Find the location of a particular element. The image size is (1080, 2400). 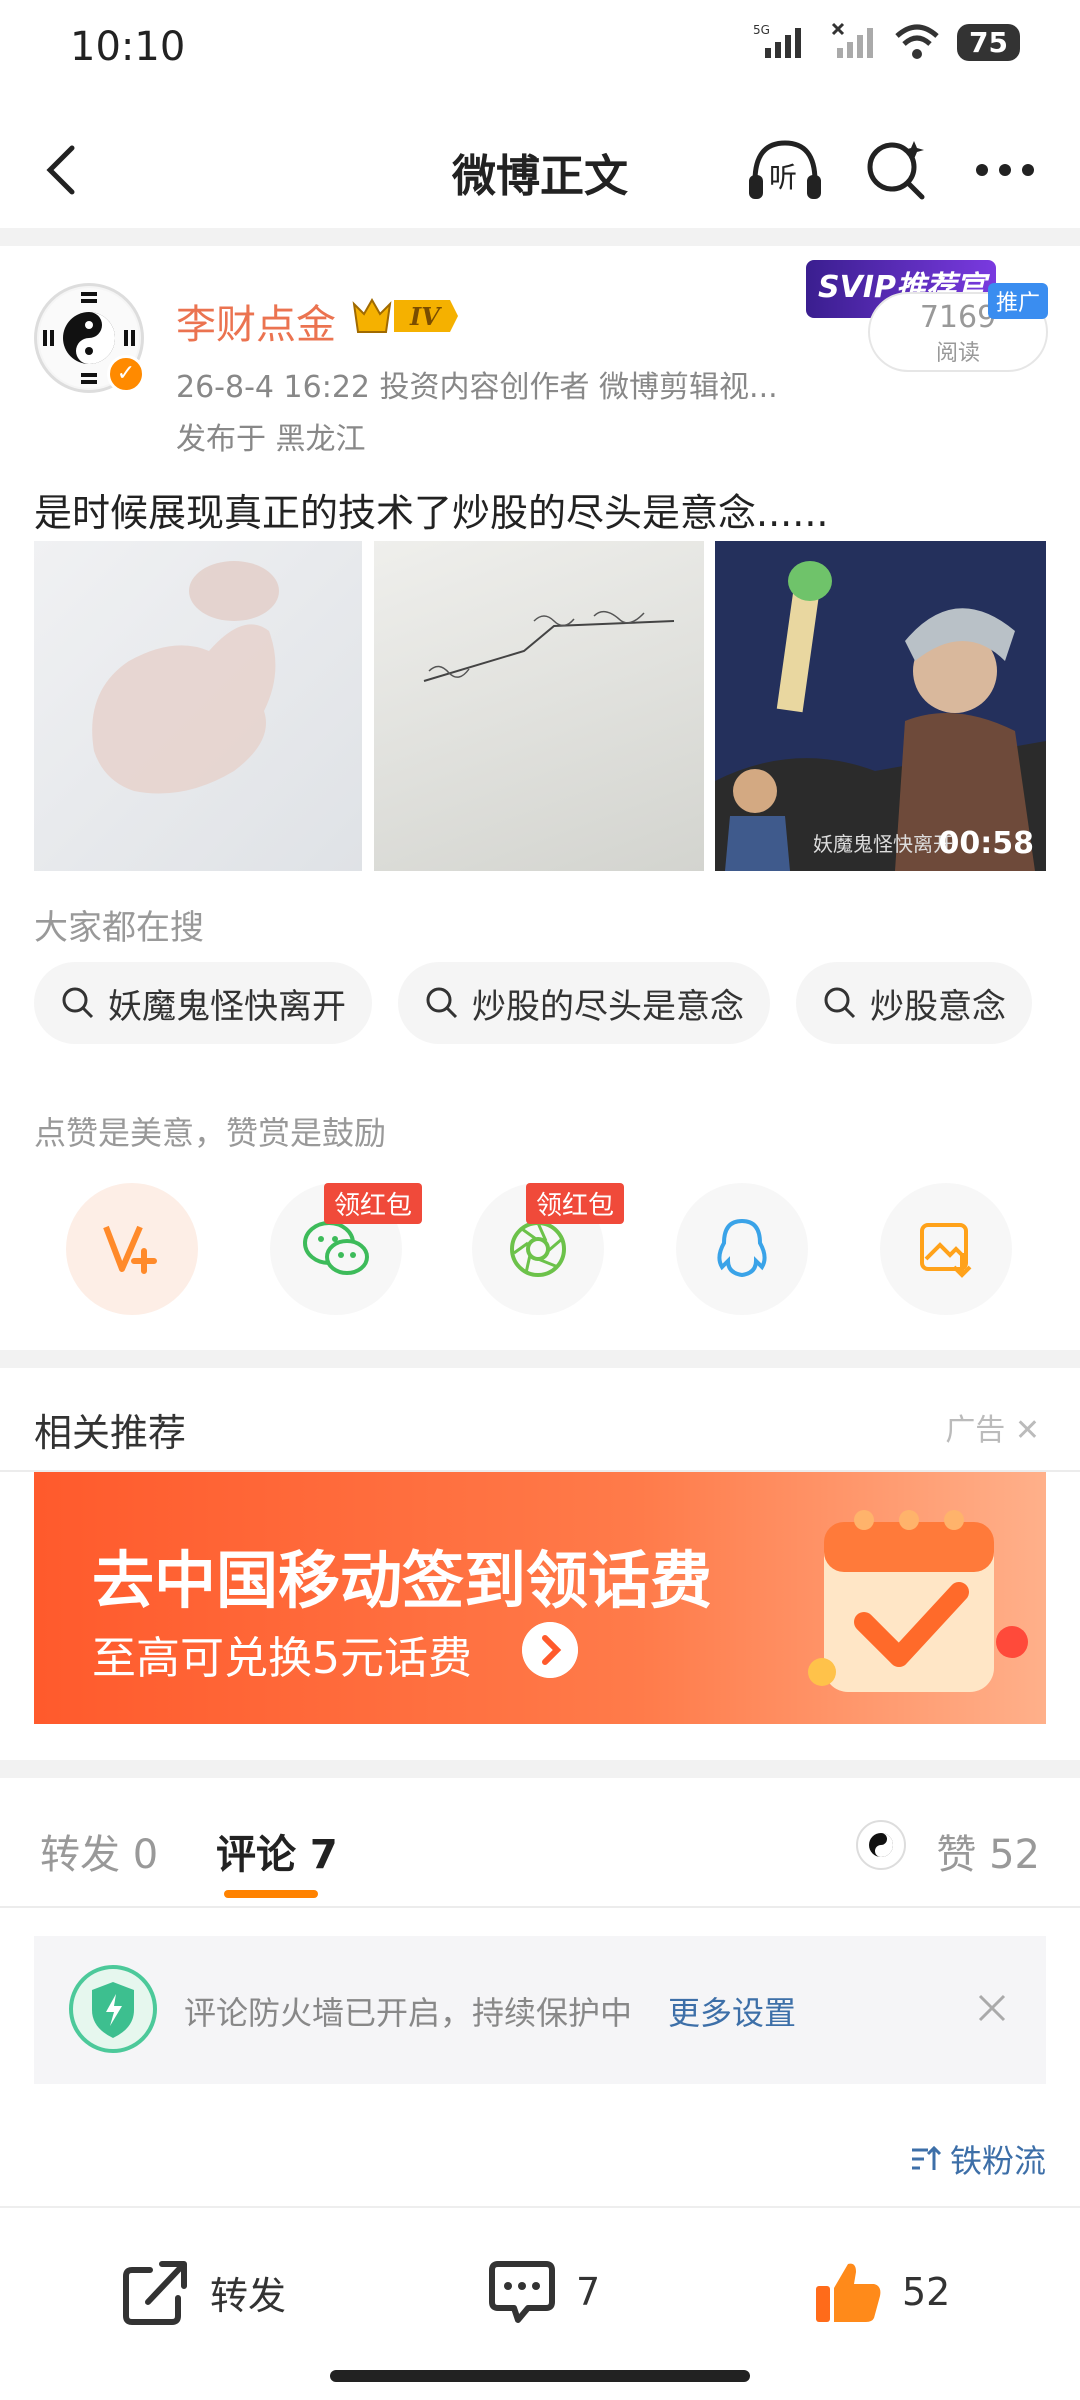

top-nav-bar: 微博正文 听 is located at coordinates (540, 170).